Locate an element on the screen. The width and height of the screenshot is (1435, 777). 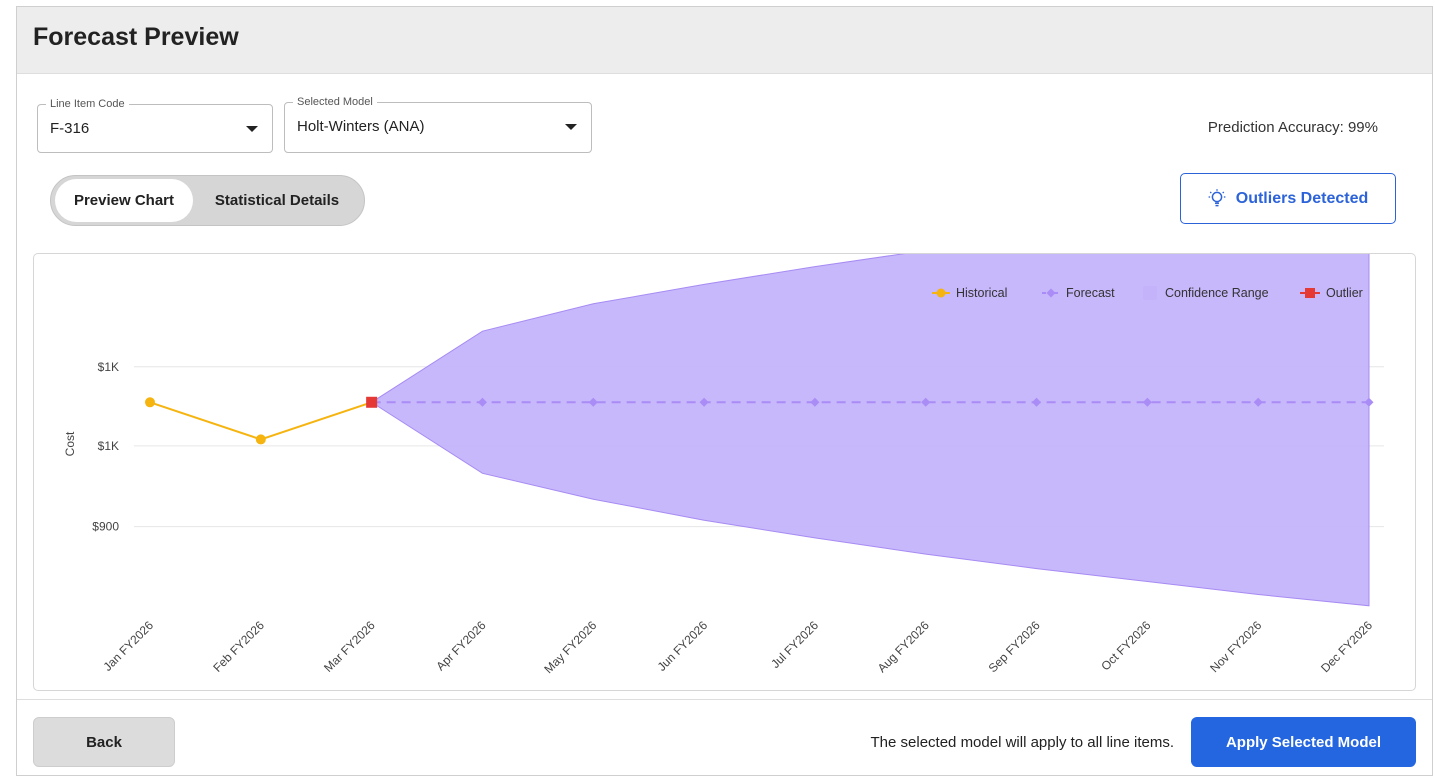
view-toggle: Preview Chart Statistical Details is located at coordinates (207, 200).